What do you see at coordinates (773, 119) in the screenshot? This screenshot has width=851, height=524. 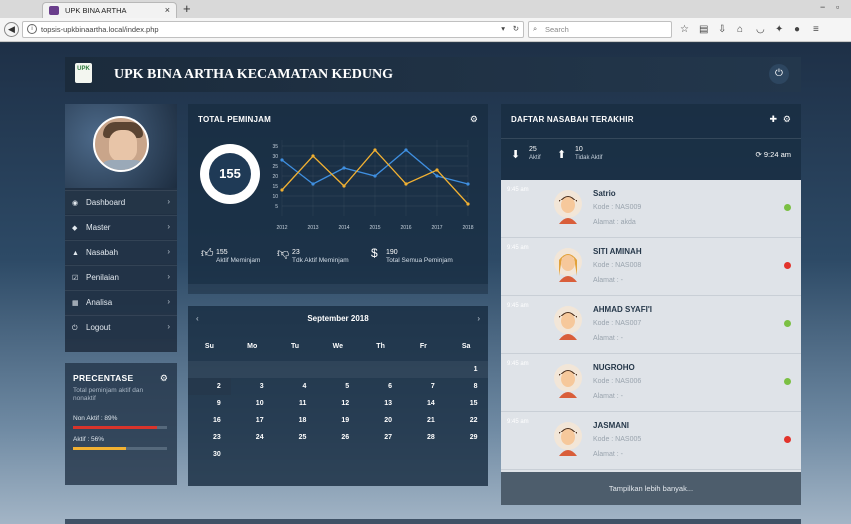 I see `add-icon: ✚` at bounding box center [773, 119].